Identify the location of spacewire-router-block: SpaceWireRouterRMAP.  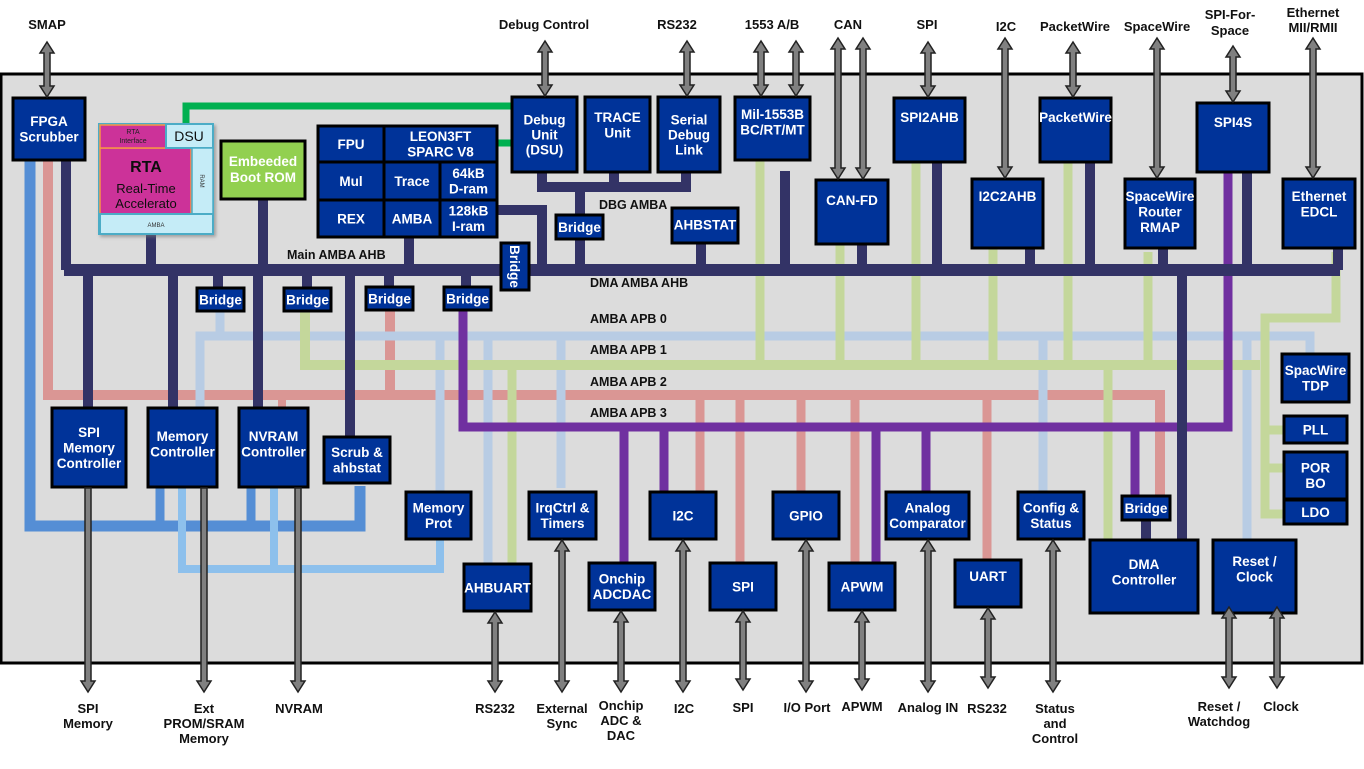
(1160, 213).